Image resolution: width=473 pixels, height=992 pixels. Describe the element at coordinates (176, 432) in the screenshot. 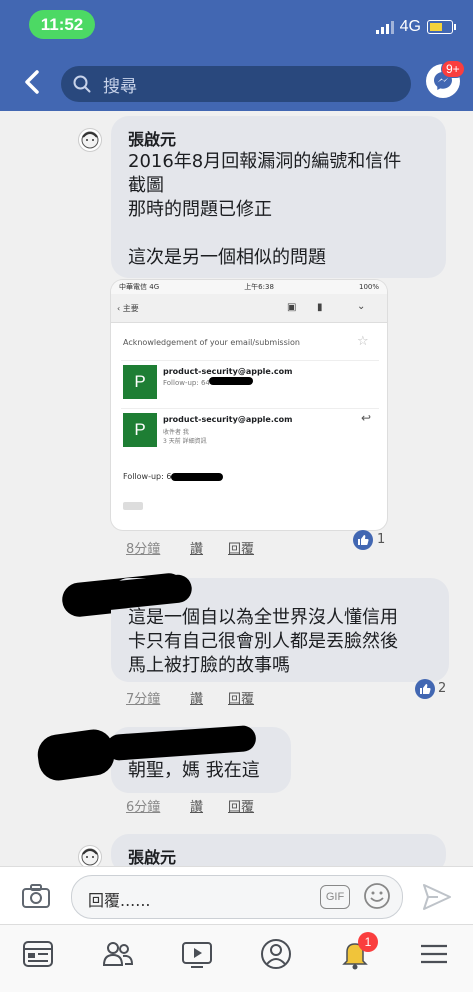

I see `email-recipient: 收件者 我` at that location.